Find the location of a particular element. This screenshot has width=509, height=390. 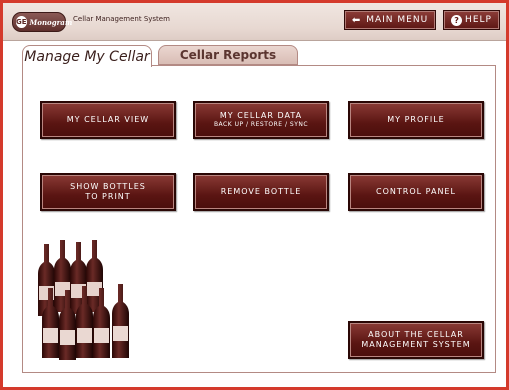

tab-manage-my-cellar: Manage My Cellar is located at coordinates (87, 56).